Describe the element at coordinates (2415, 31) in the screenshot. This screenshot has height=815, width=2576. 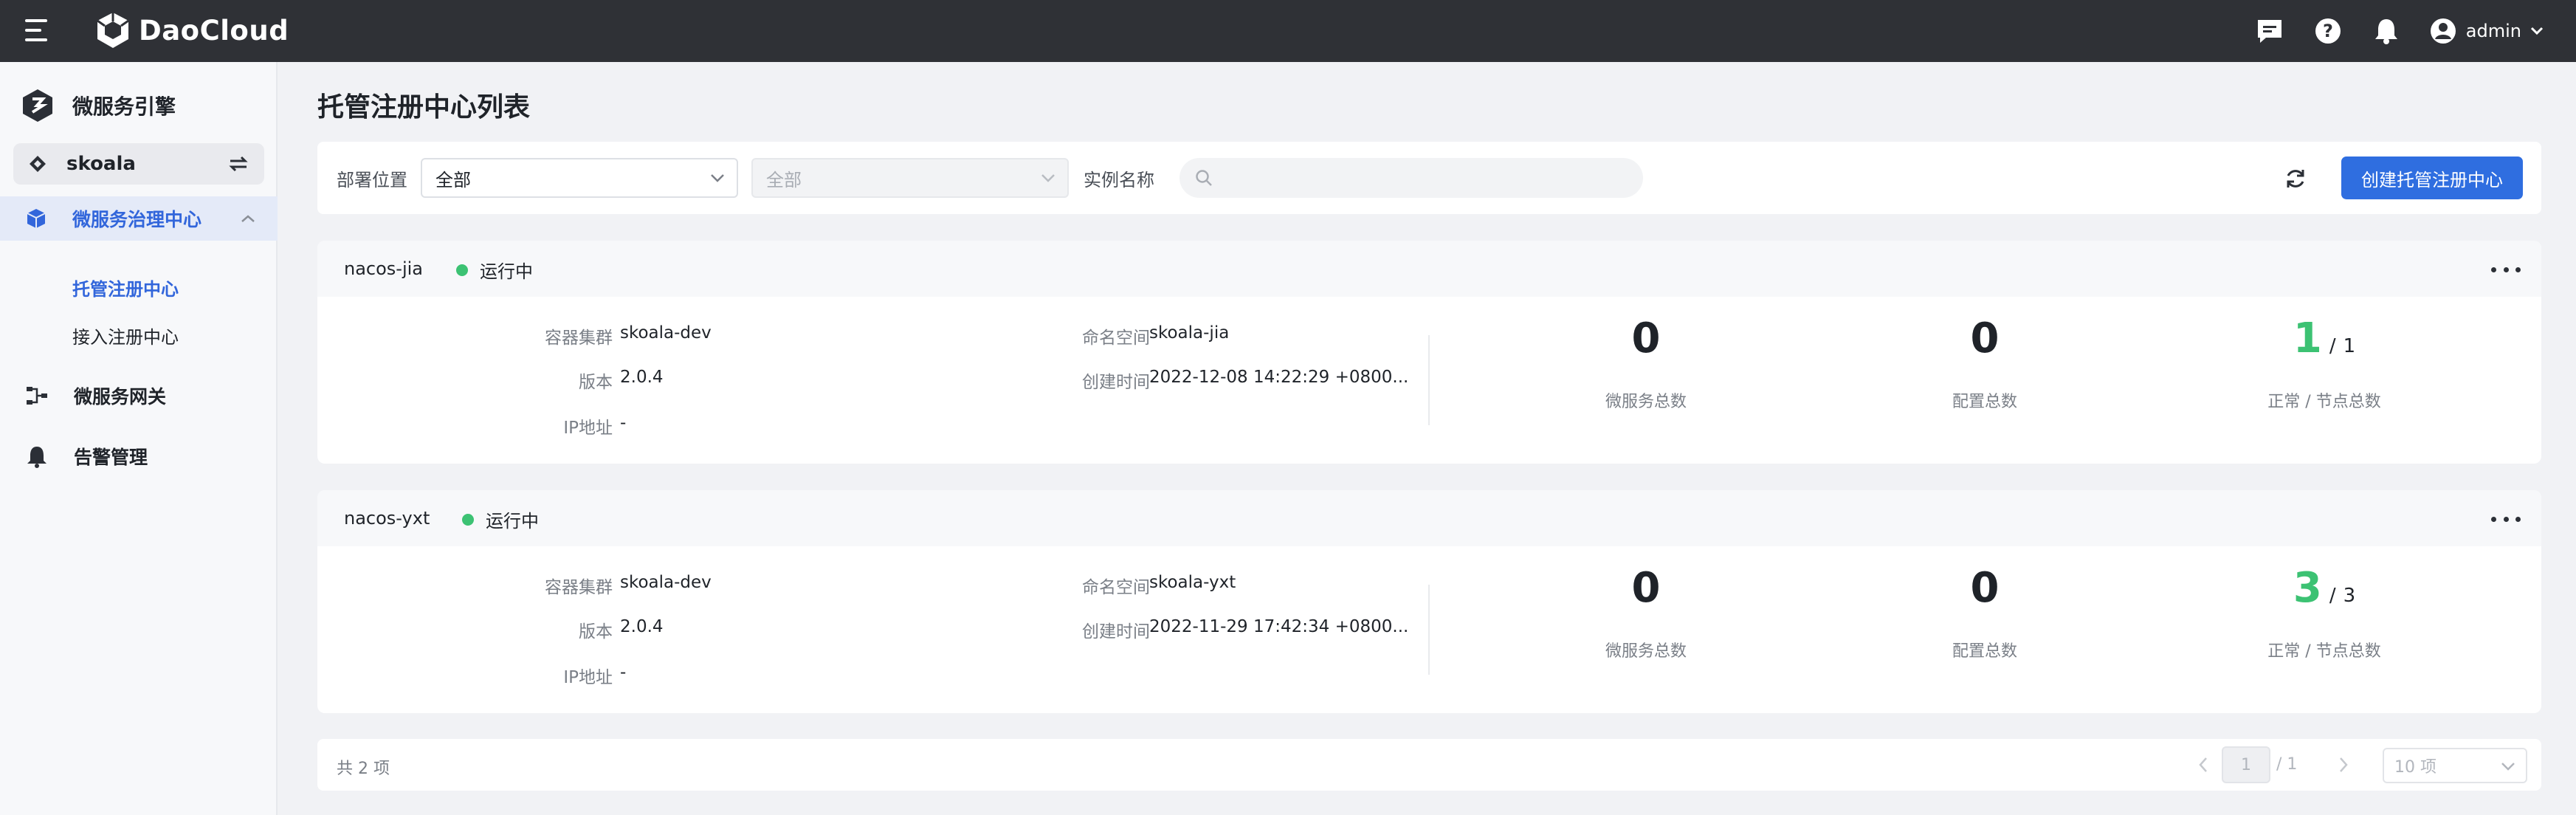
I see `top-actions: ? admin` at that location.